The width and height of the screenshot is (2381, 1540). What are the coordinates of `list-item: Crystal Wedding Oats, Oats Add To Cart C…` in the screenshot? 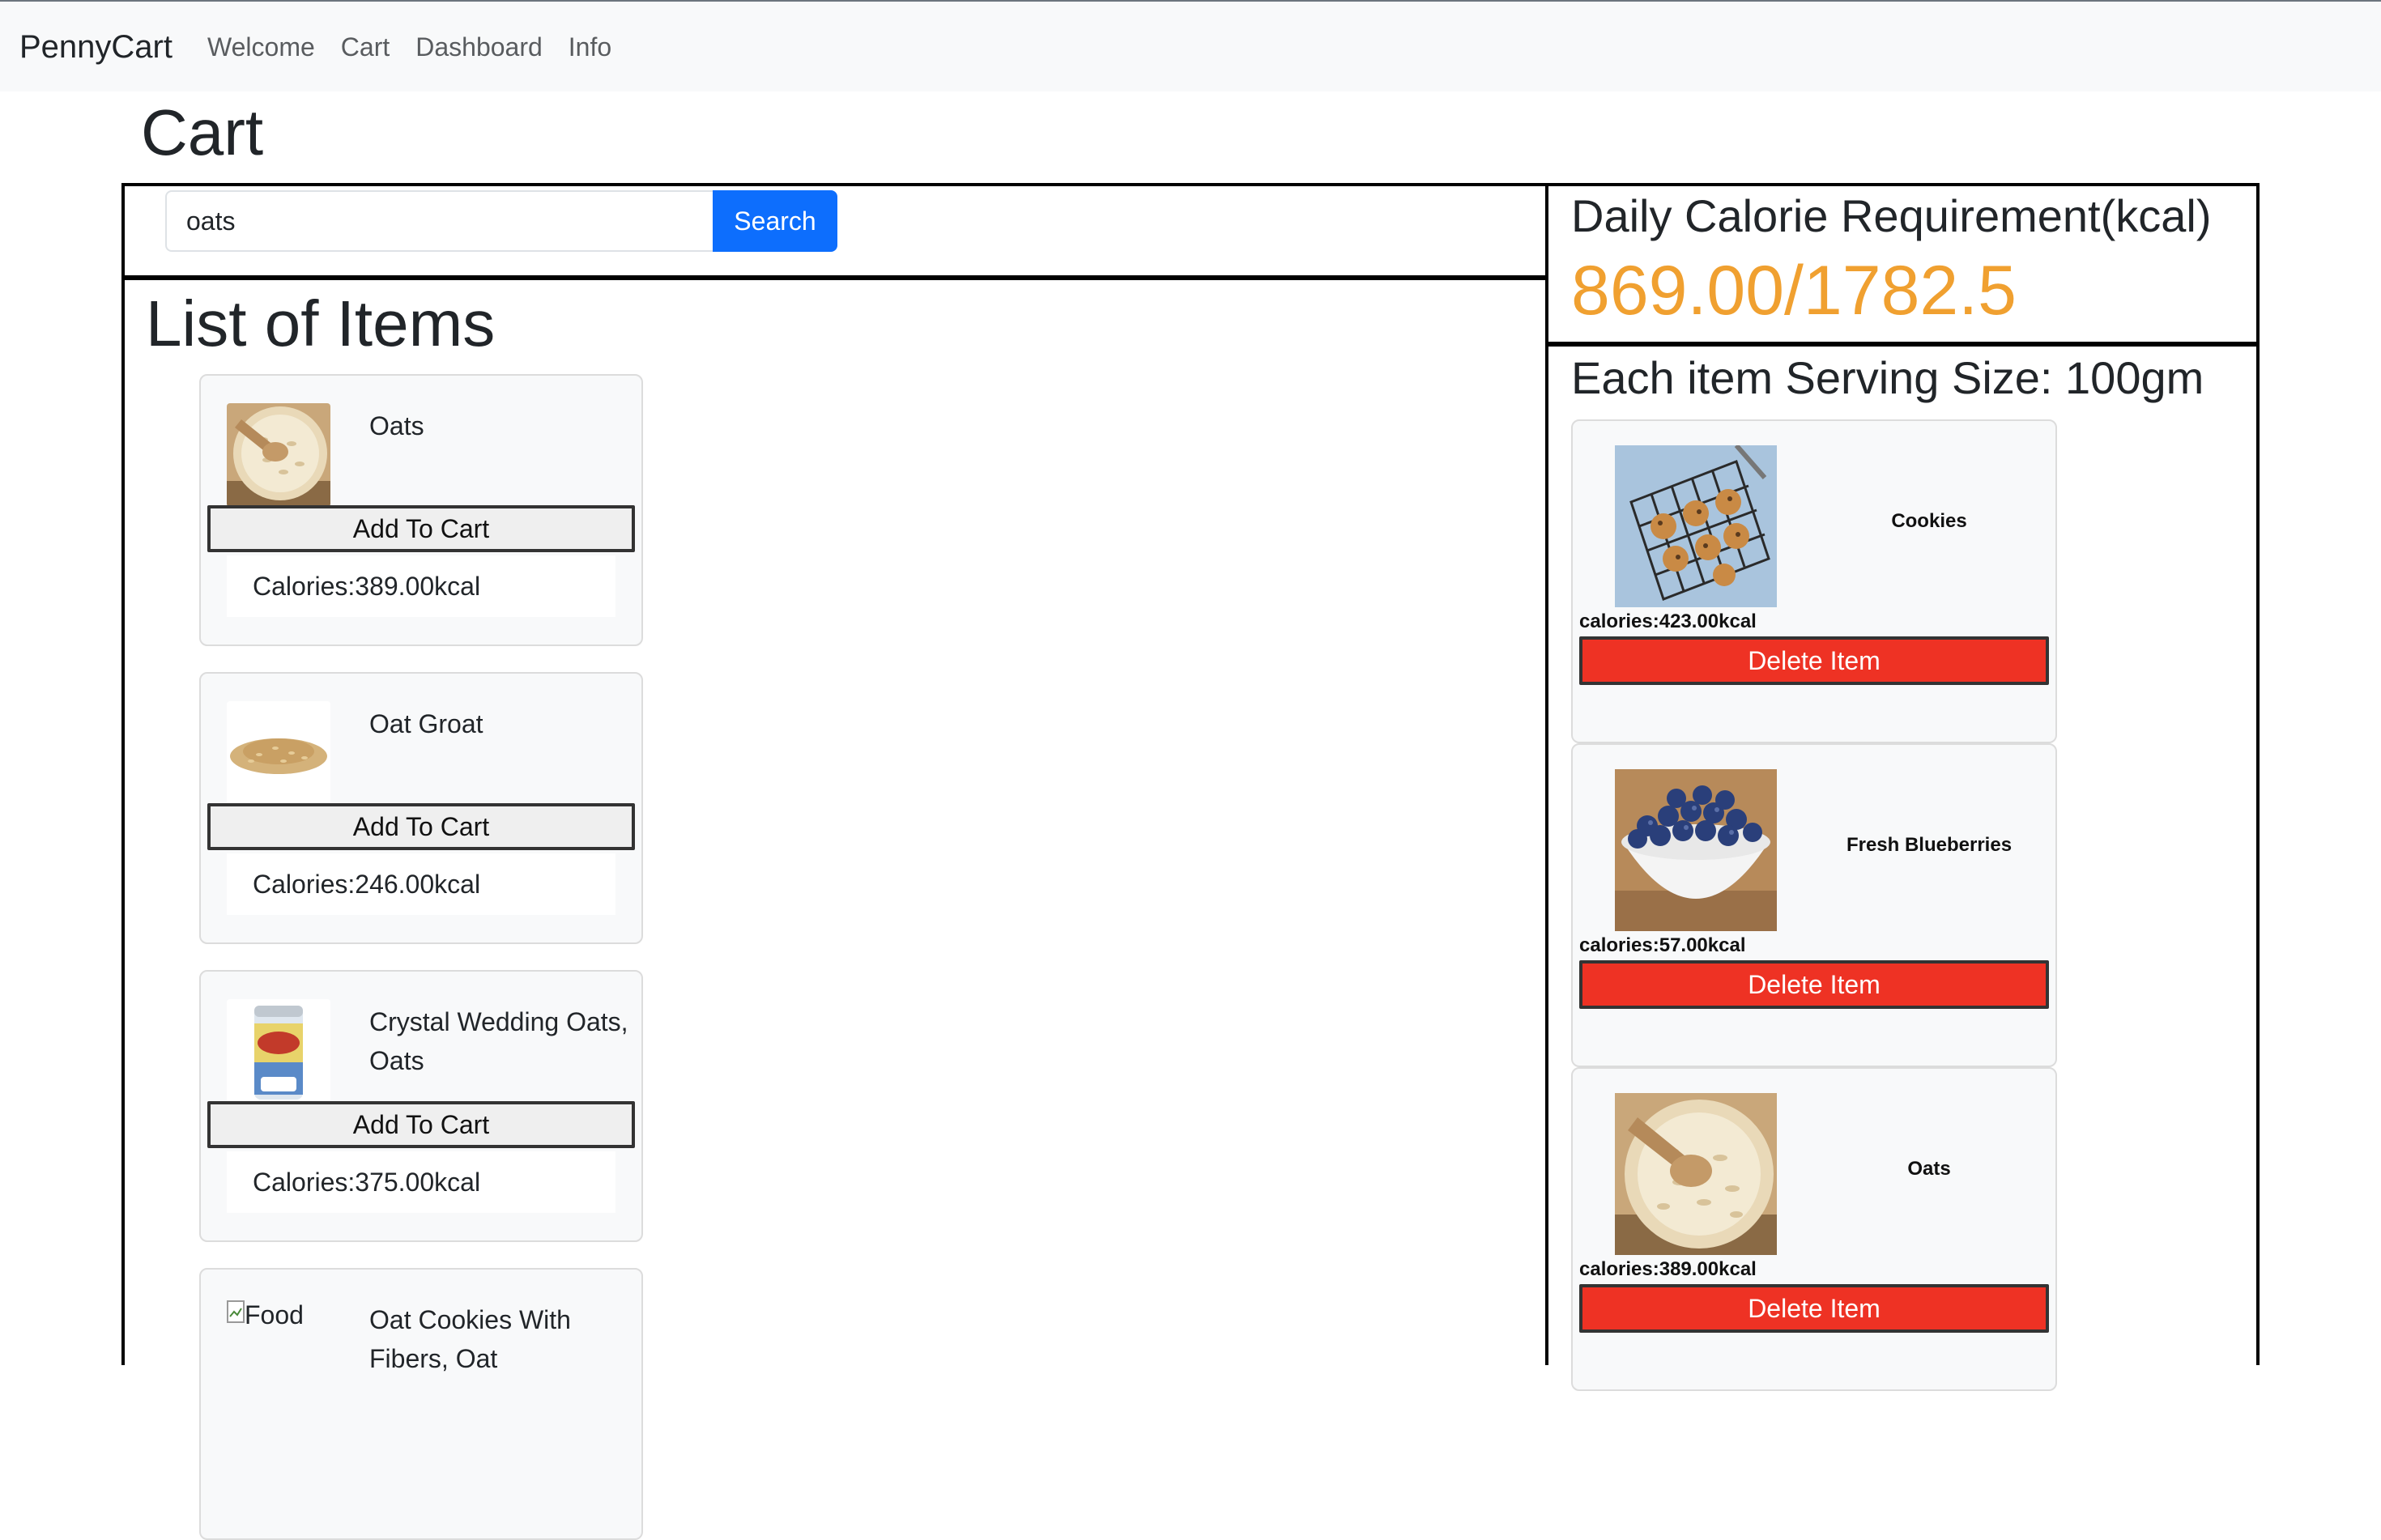 It's located at (421, 1106).